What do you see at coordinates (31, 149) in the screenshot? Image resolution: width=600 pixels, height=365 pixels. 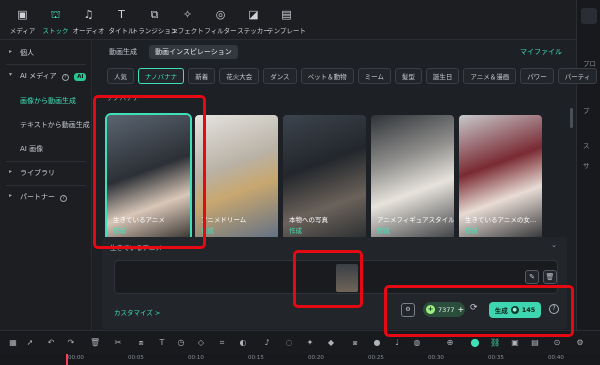 I see `sidebar-item-ai-image: AI 画像` at bounding box center [31, 149].